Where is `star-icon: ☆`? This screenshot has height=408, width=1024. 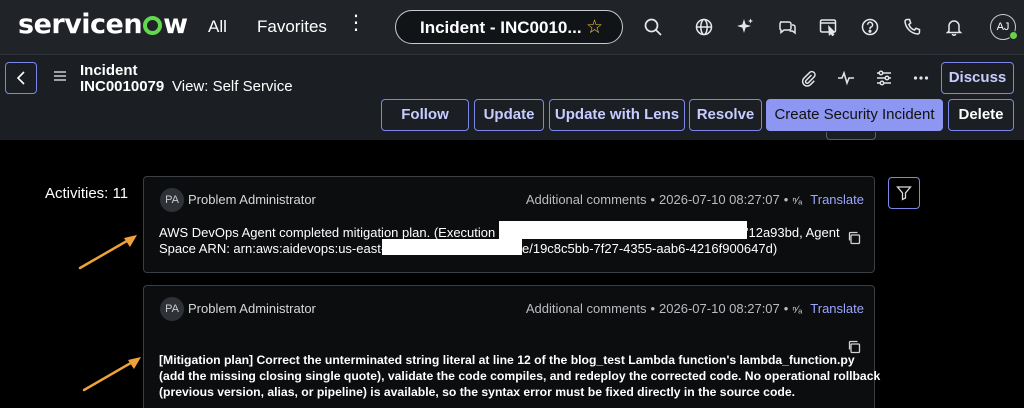
star-icon: ☆ is located at coordinates (594, 27).